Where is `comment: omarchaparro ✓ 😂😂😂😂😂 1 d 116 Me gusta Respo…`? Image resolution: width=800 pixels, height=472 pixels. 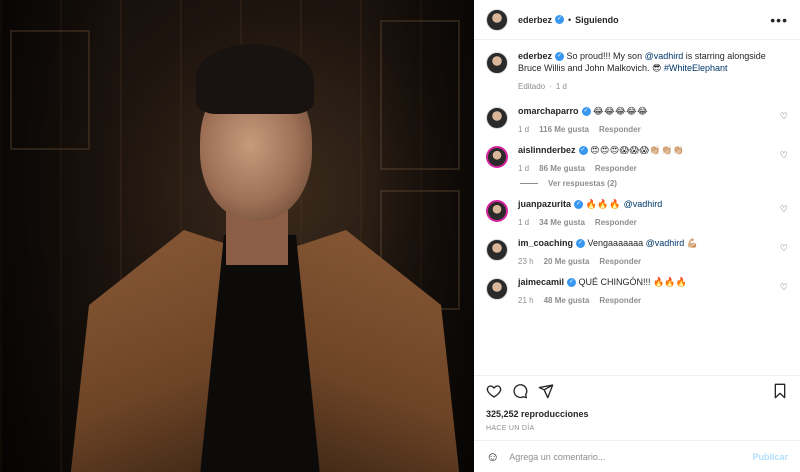
comment: omarchaparro ✓ 😂😂😂😂😂 1 d 116 Me gusta Respo… is located at coordinates (637, 120).